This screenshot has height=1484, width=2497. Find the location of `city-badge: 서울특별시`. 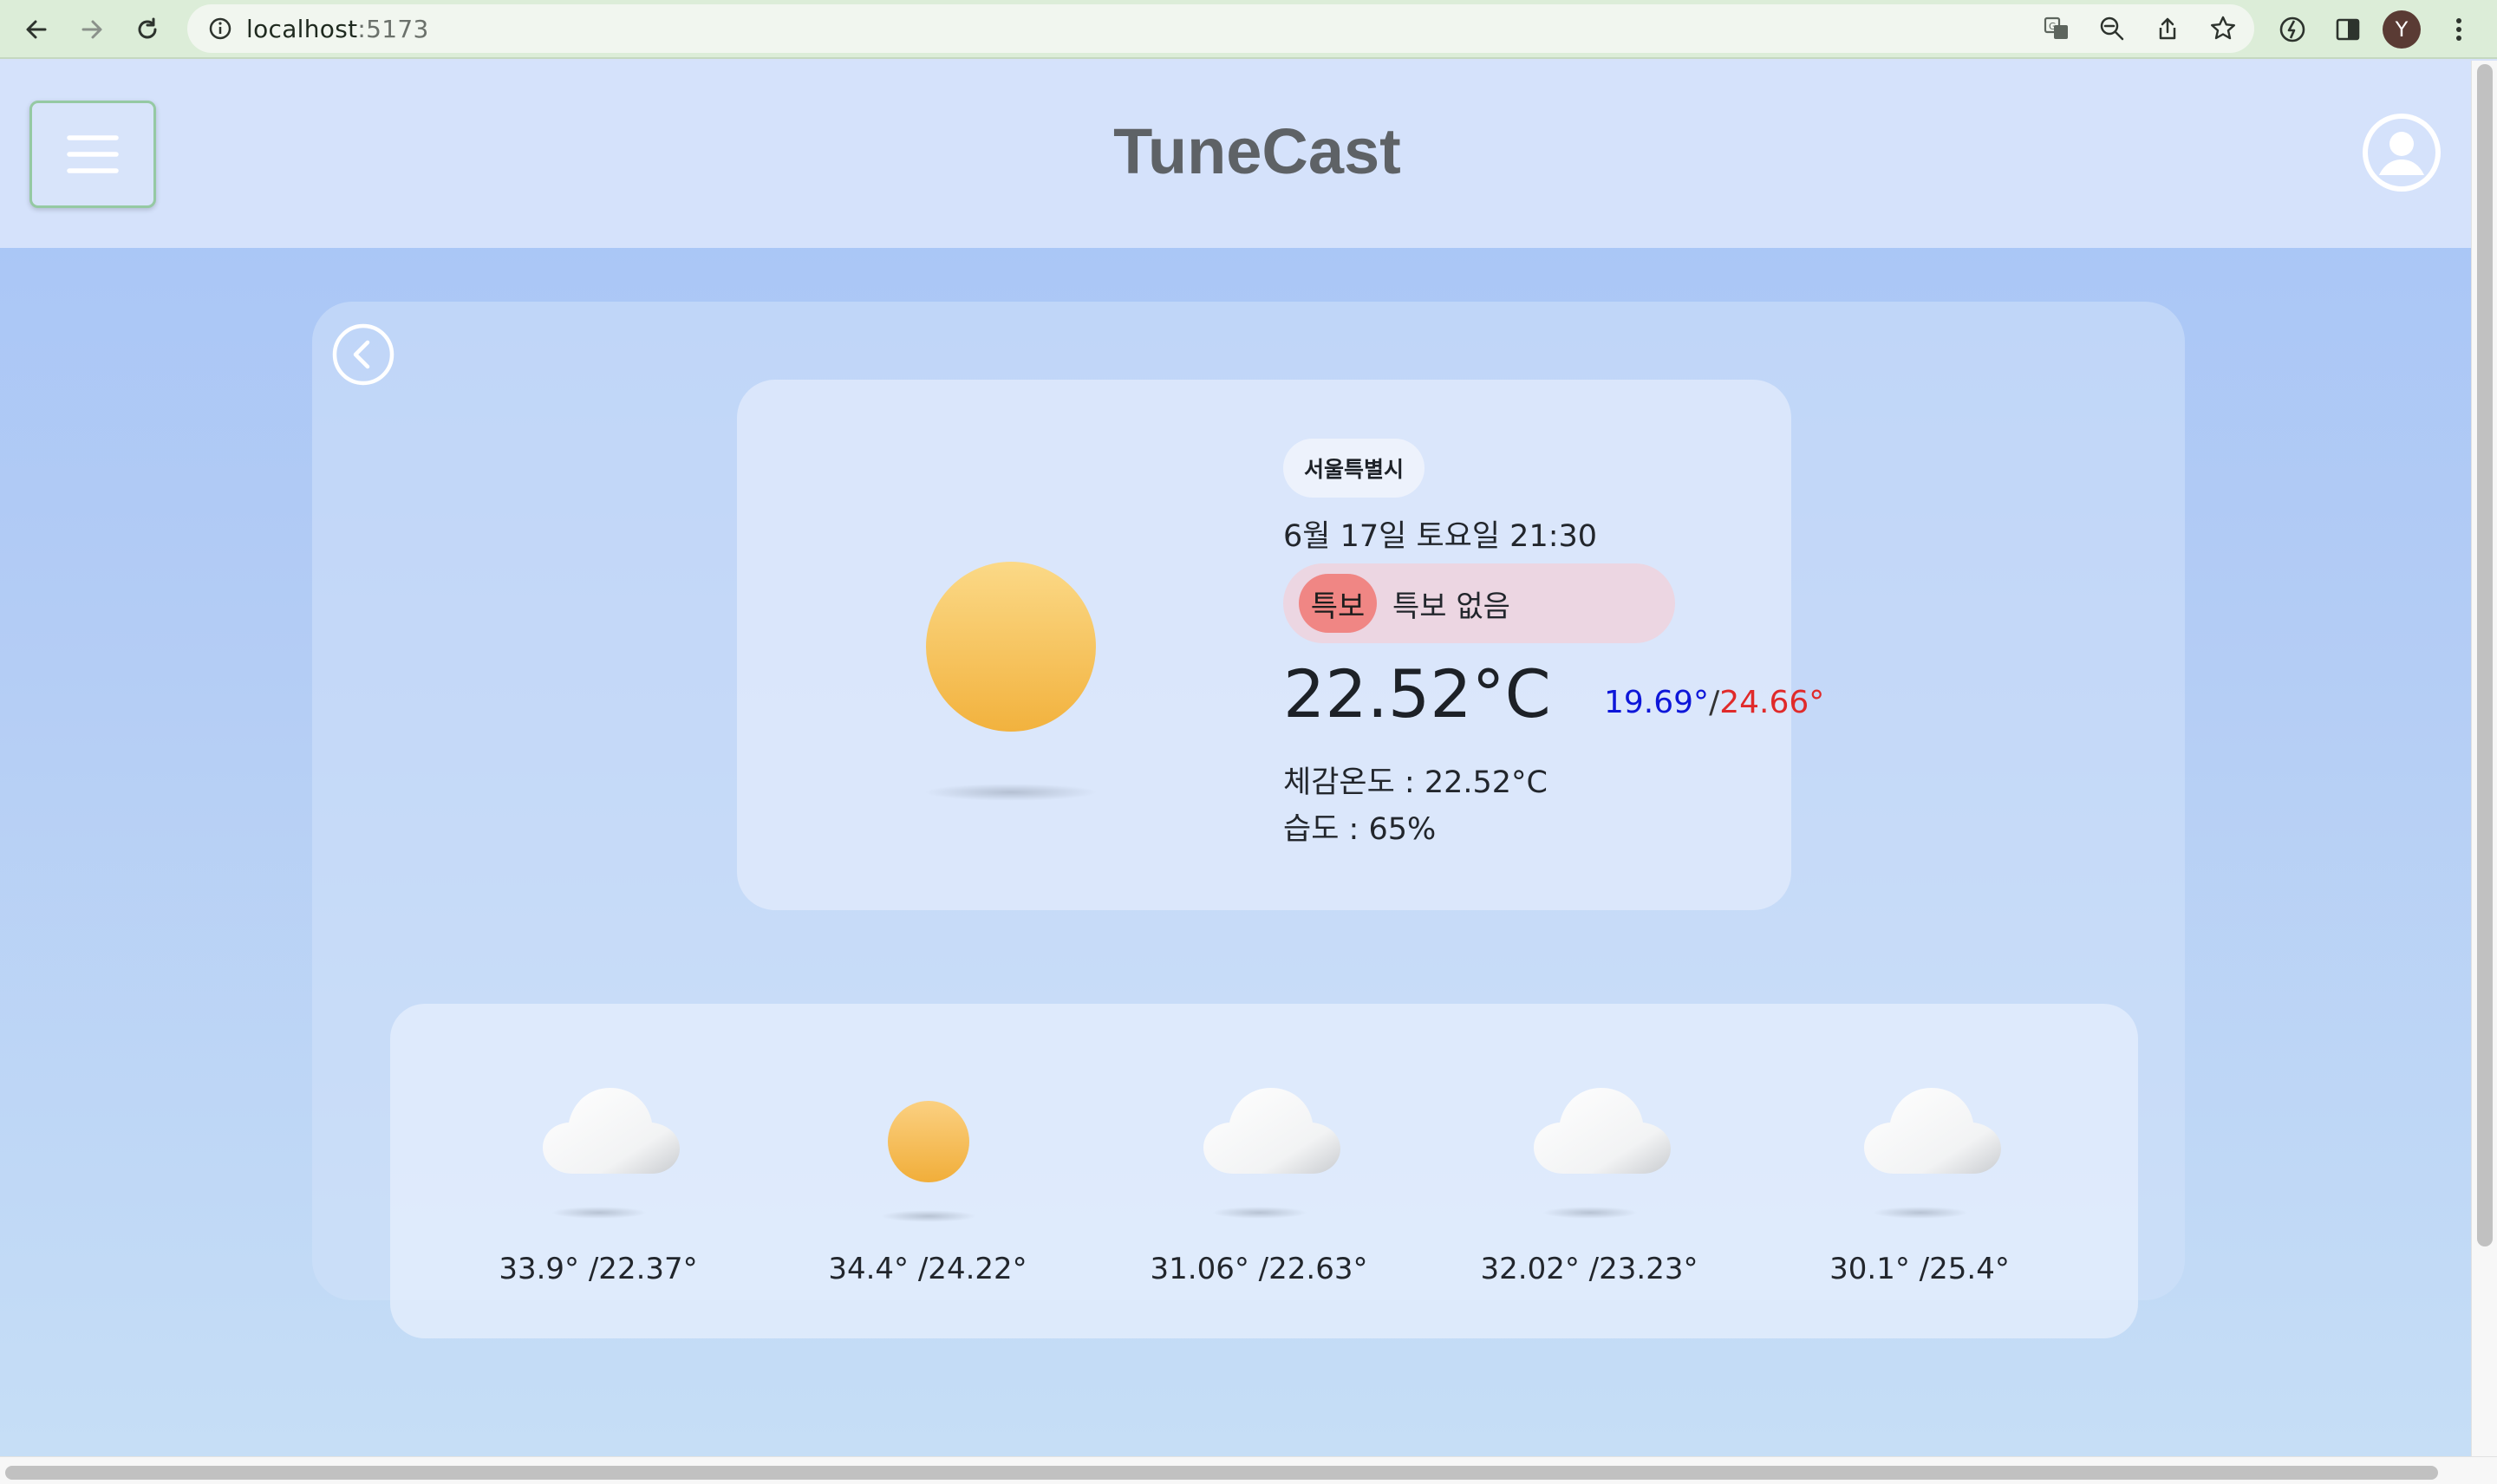

city-badge: 서울특별시 is located at coordinates (1354, 468).